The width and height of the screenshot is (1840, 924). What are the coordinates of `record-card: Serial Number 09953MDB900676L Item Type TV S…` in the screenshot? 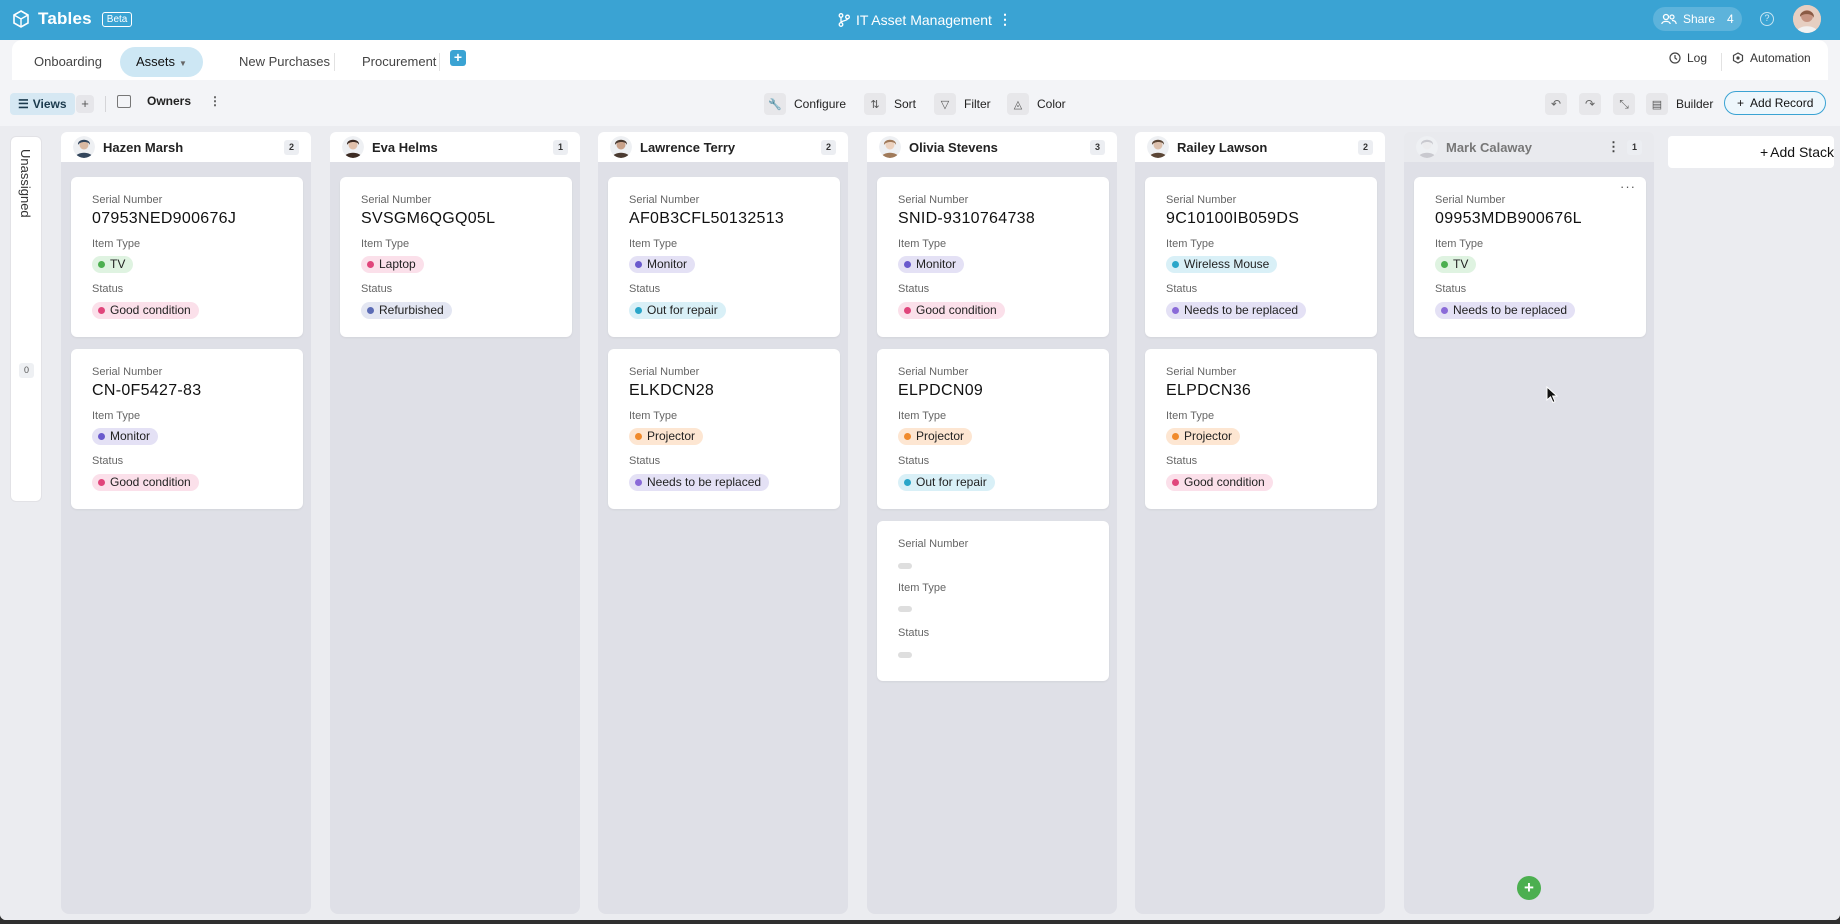 It's located at (1530, 257).